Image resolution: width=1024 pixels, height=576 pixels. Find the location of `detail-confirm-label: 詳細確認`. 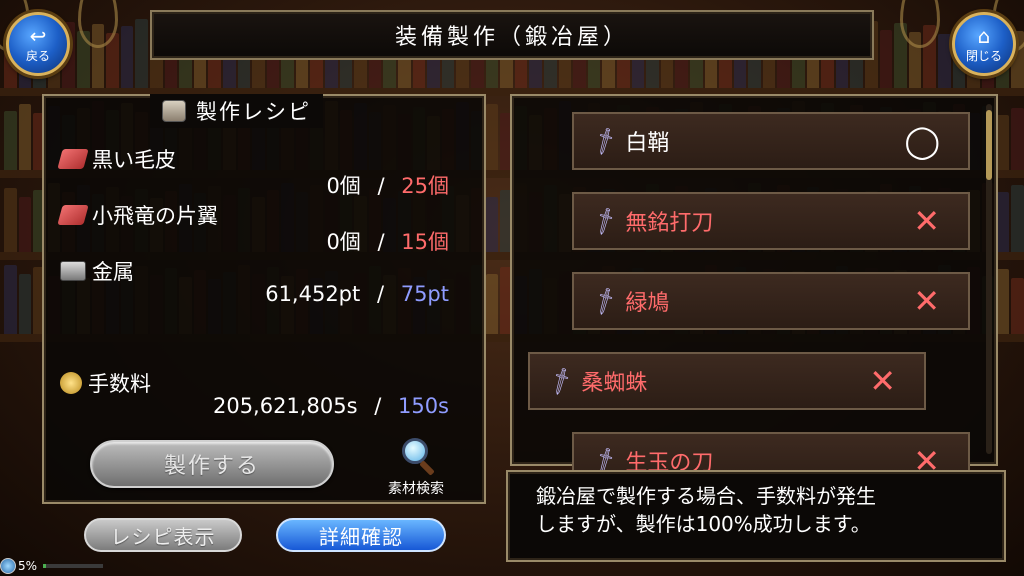

detail-confirm-label: 詳細確認 is located at coordinates (361, 536).